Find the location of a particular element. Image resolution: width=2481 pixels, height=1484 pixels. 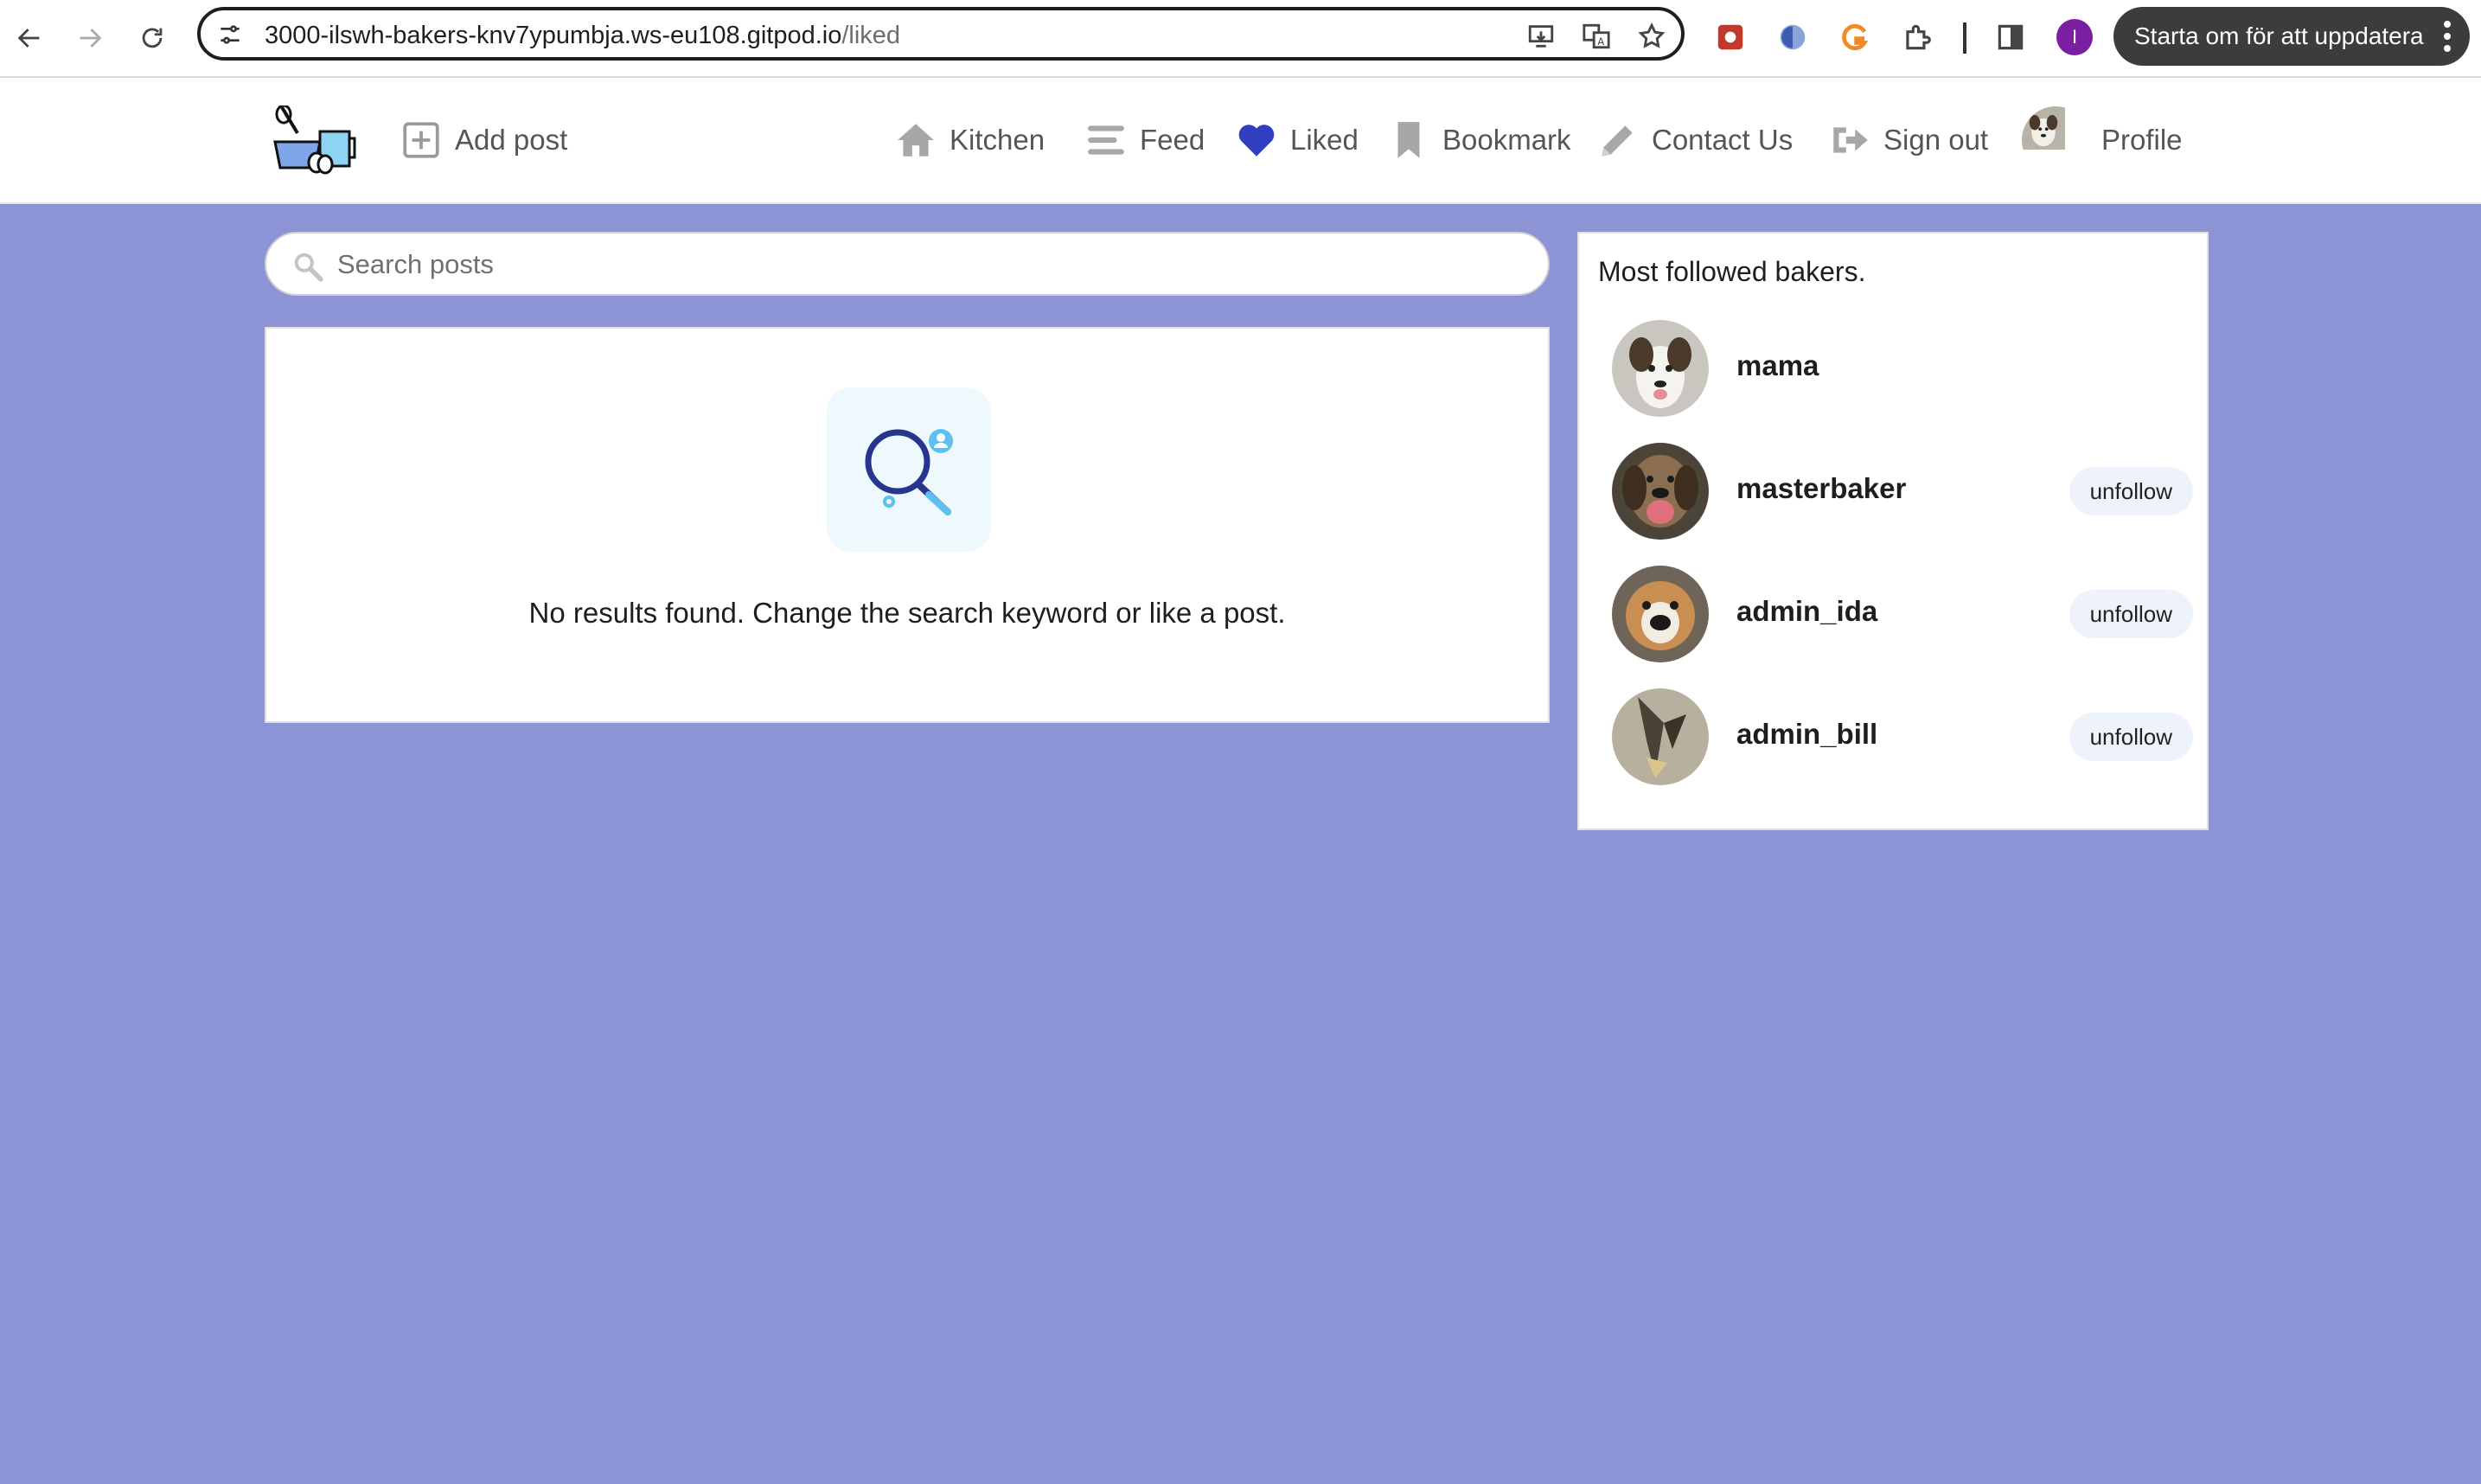

nav-contact-us: Contact Us is located at coordinates (1695, 140).